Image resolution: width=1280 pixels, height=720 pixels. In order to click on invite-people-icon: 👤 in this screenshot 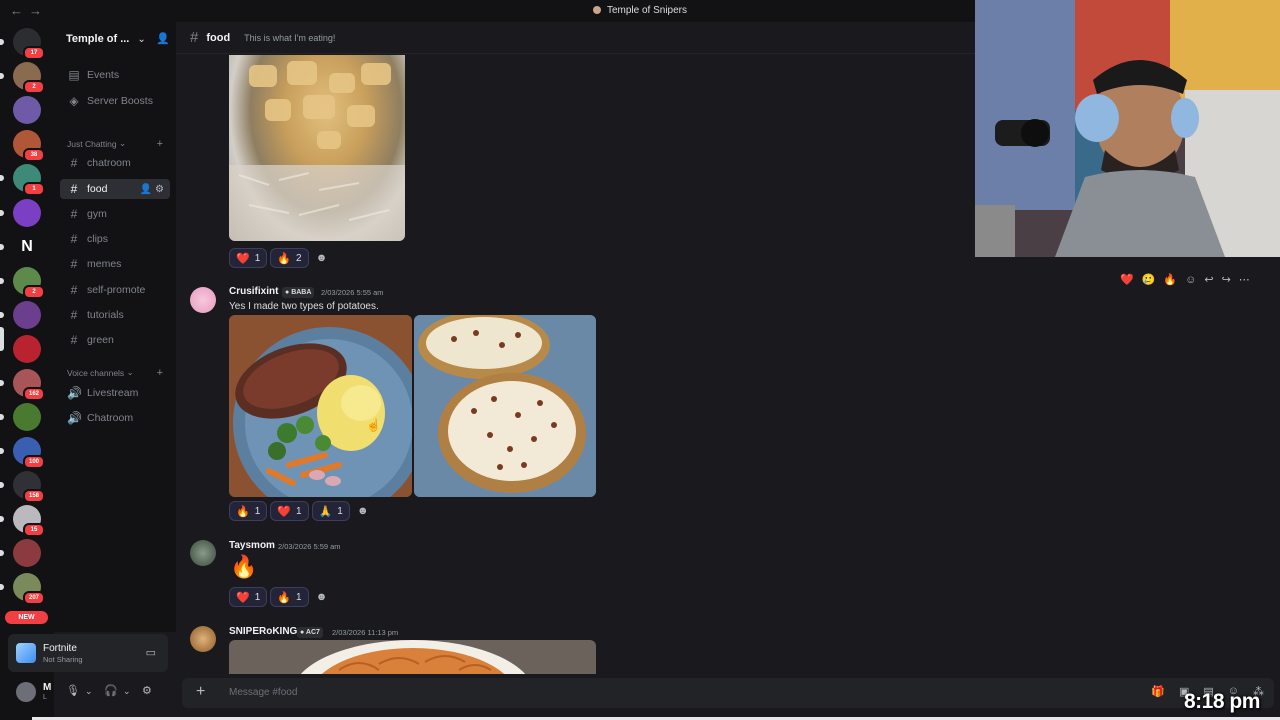, I will do `click(163, 38)`.